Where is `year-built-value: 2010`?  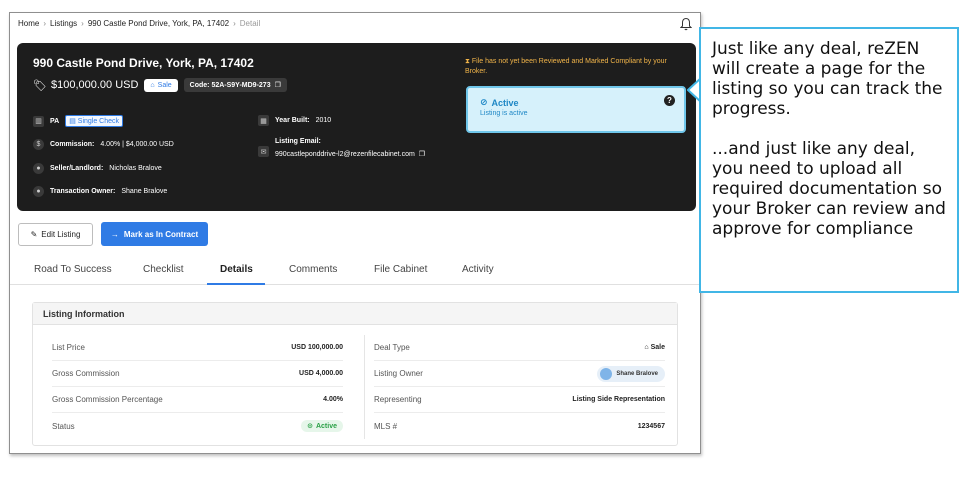
year-built-value: 2010 is located at coordinates (323, 120).